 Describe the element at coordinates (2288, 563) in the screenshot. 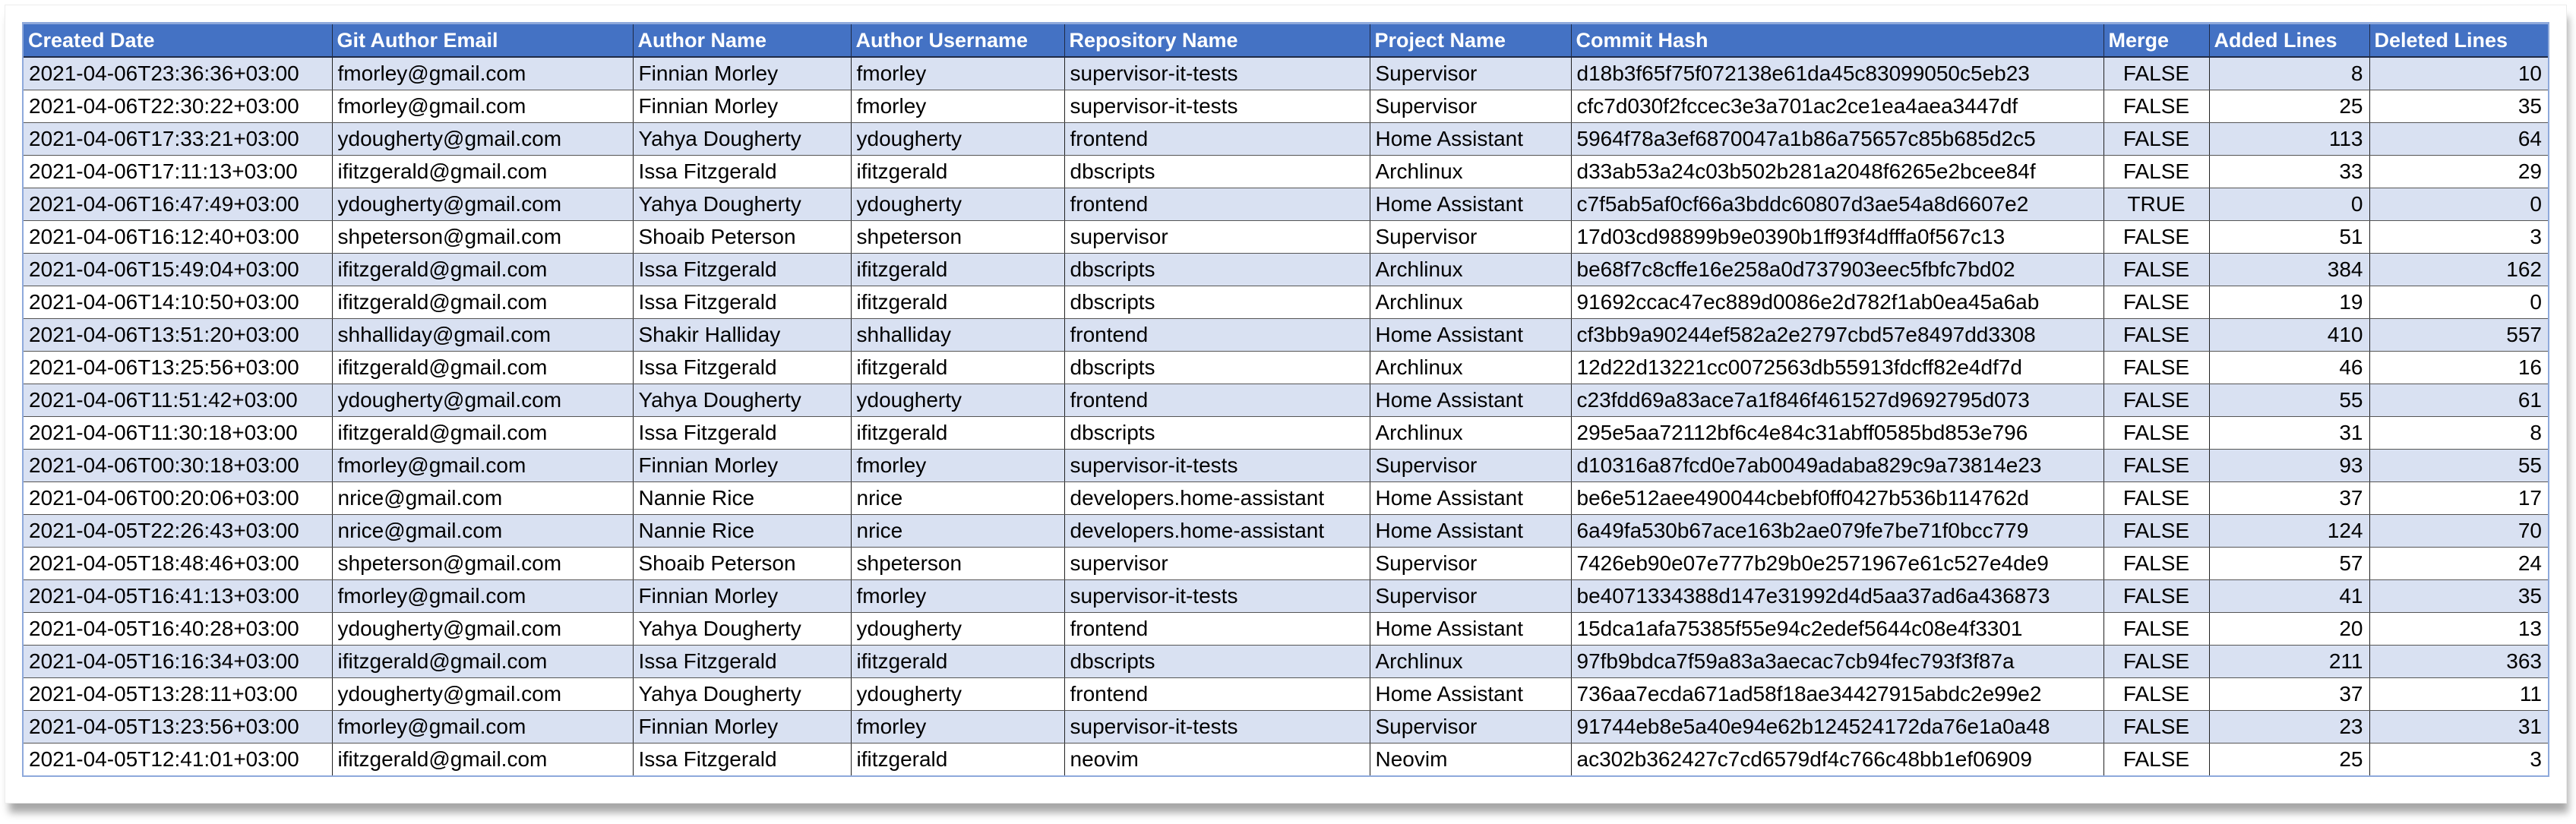

I see `added-lines-cell: 57` at that location.